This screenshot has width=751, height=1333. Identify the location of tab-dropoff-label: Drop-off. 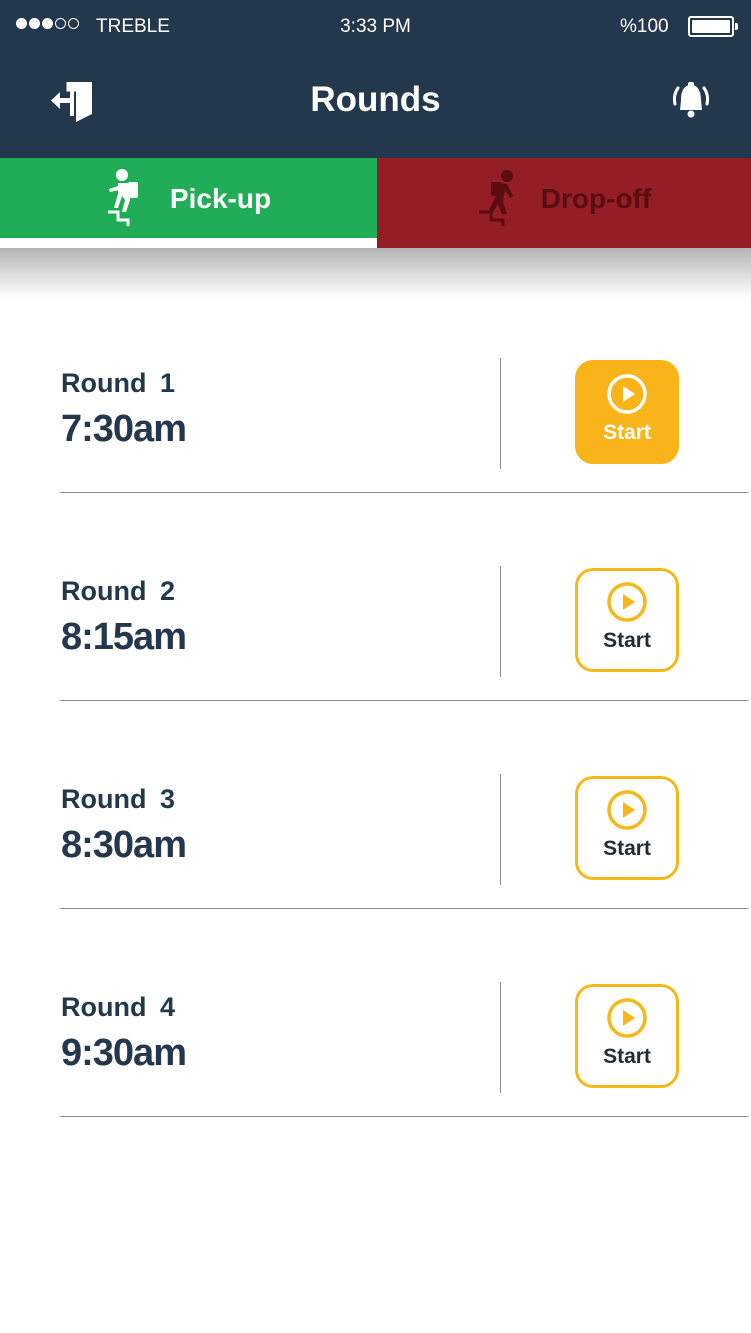
(596, 198).